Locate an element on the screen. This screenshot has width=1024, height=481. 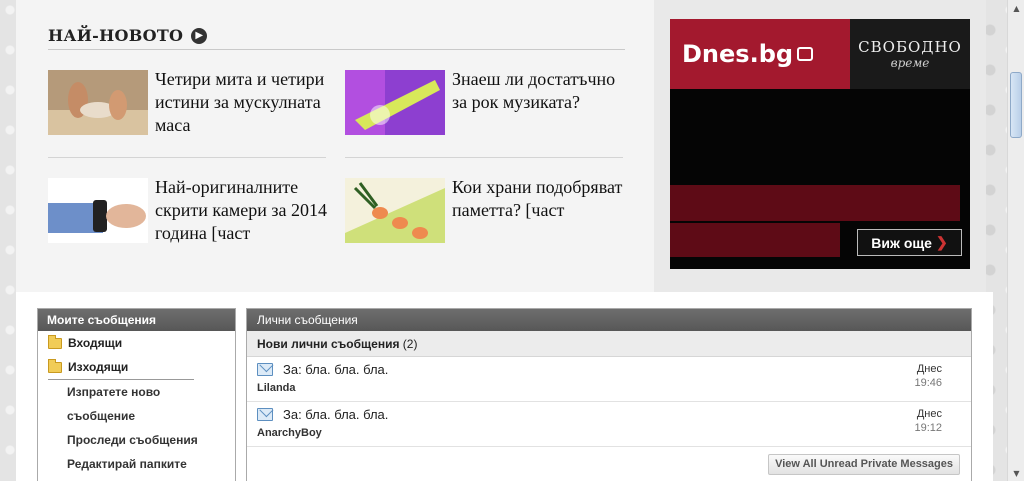
folder-sent: Изходящи is located at coordinates (136, 367).